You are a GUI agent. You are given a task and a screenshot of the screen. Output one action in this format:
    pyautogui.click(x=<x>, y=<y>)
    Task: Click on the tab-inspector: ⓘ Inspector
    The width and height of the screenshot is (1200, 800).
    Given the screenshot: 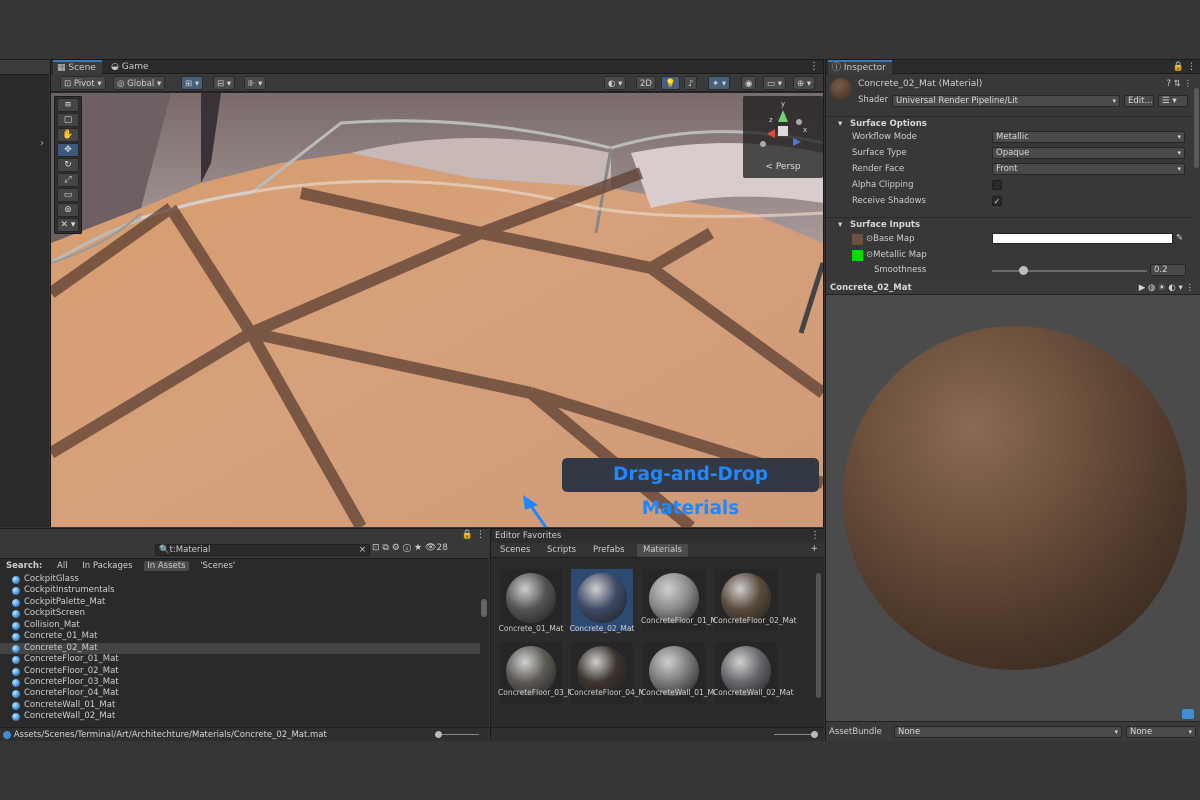 What is the action you would take?
    pyautogui.click(x=860, y=67)
    